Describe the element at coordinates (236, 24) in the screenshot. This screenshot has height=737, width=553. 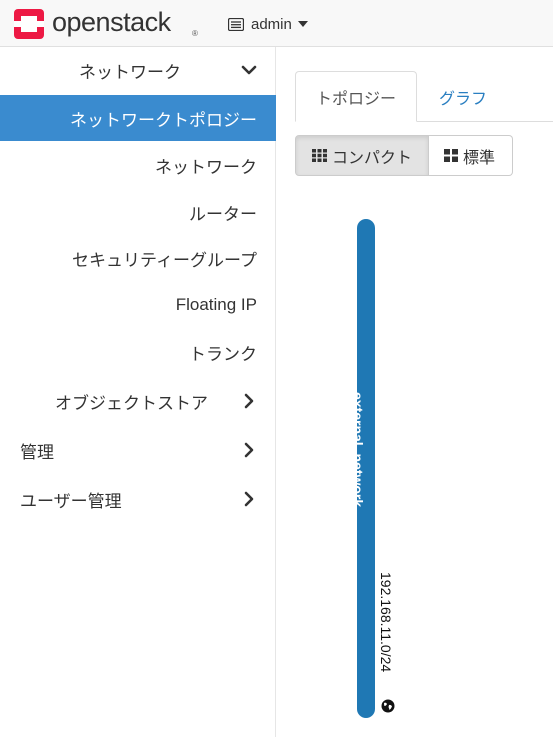
I see `server-icon` at that location.